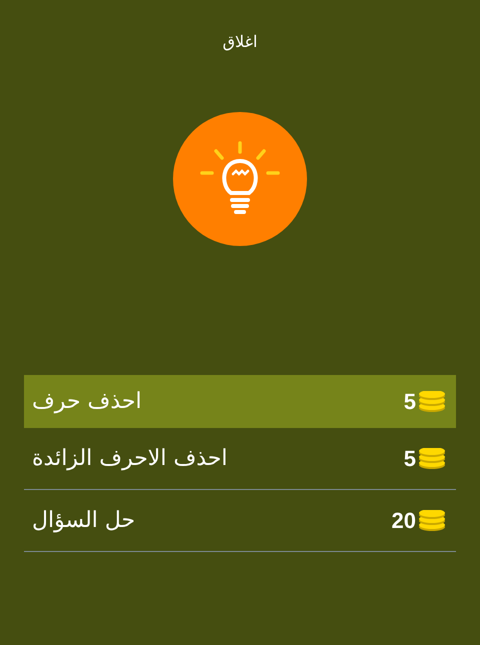  I want to click on coin-cost: 20, so click(404, 521).